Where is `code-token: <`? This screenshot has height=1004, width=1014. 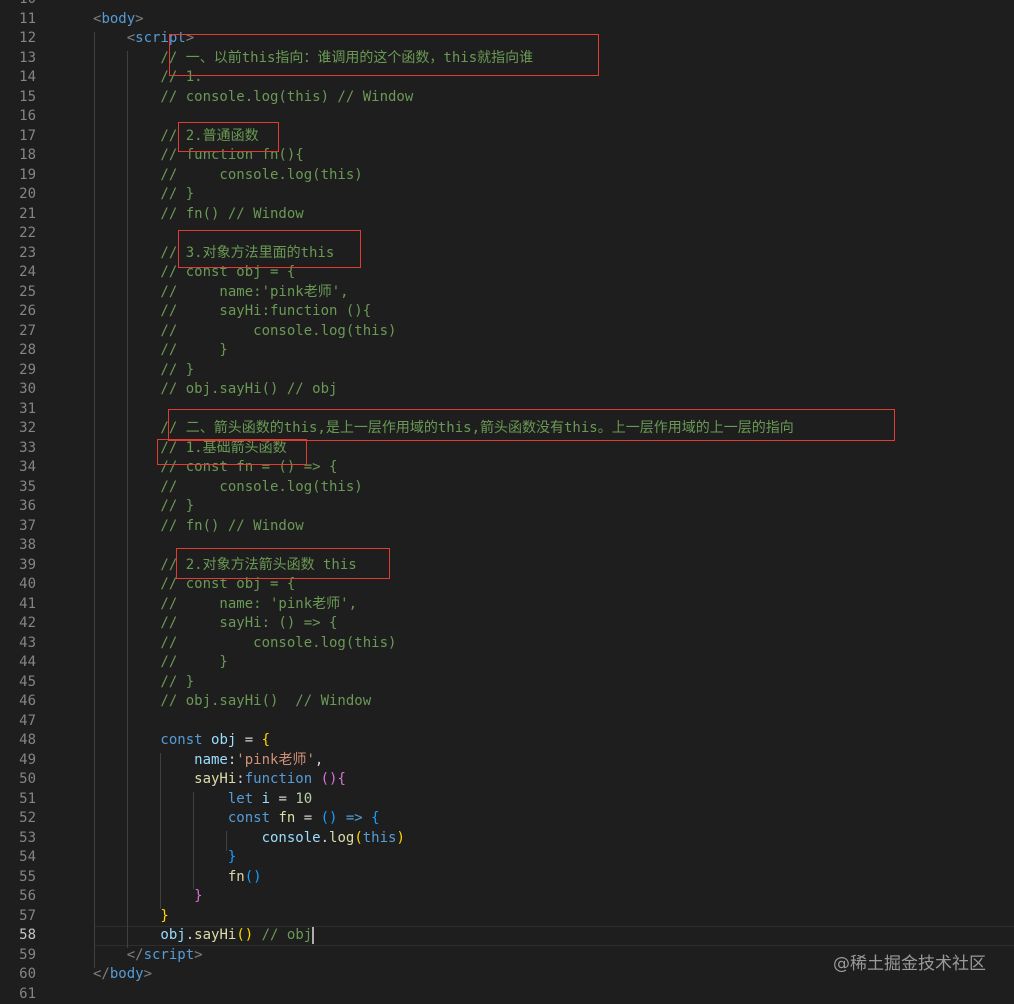
code-token: < is located at coordinates (114, 38).